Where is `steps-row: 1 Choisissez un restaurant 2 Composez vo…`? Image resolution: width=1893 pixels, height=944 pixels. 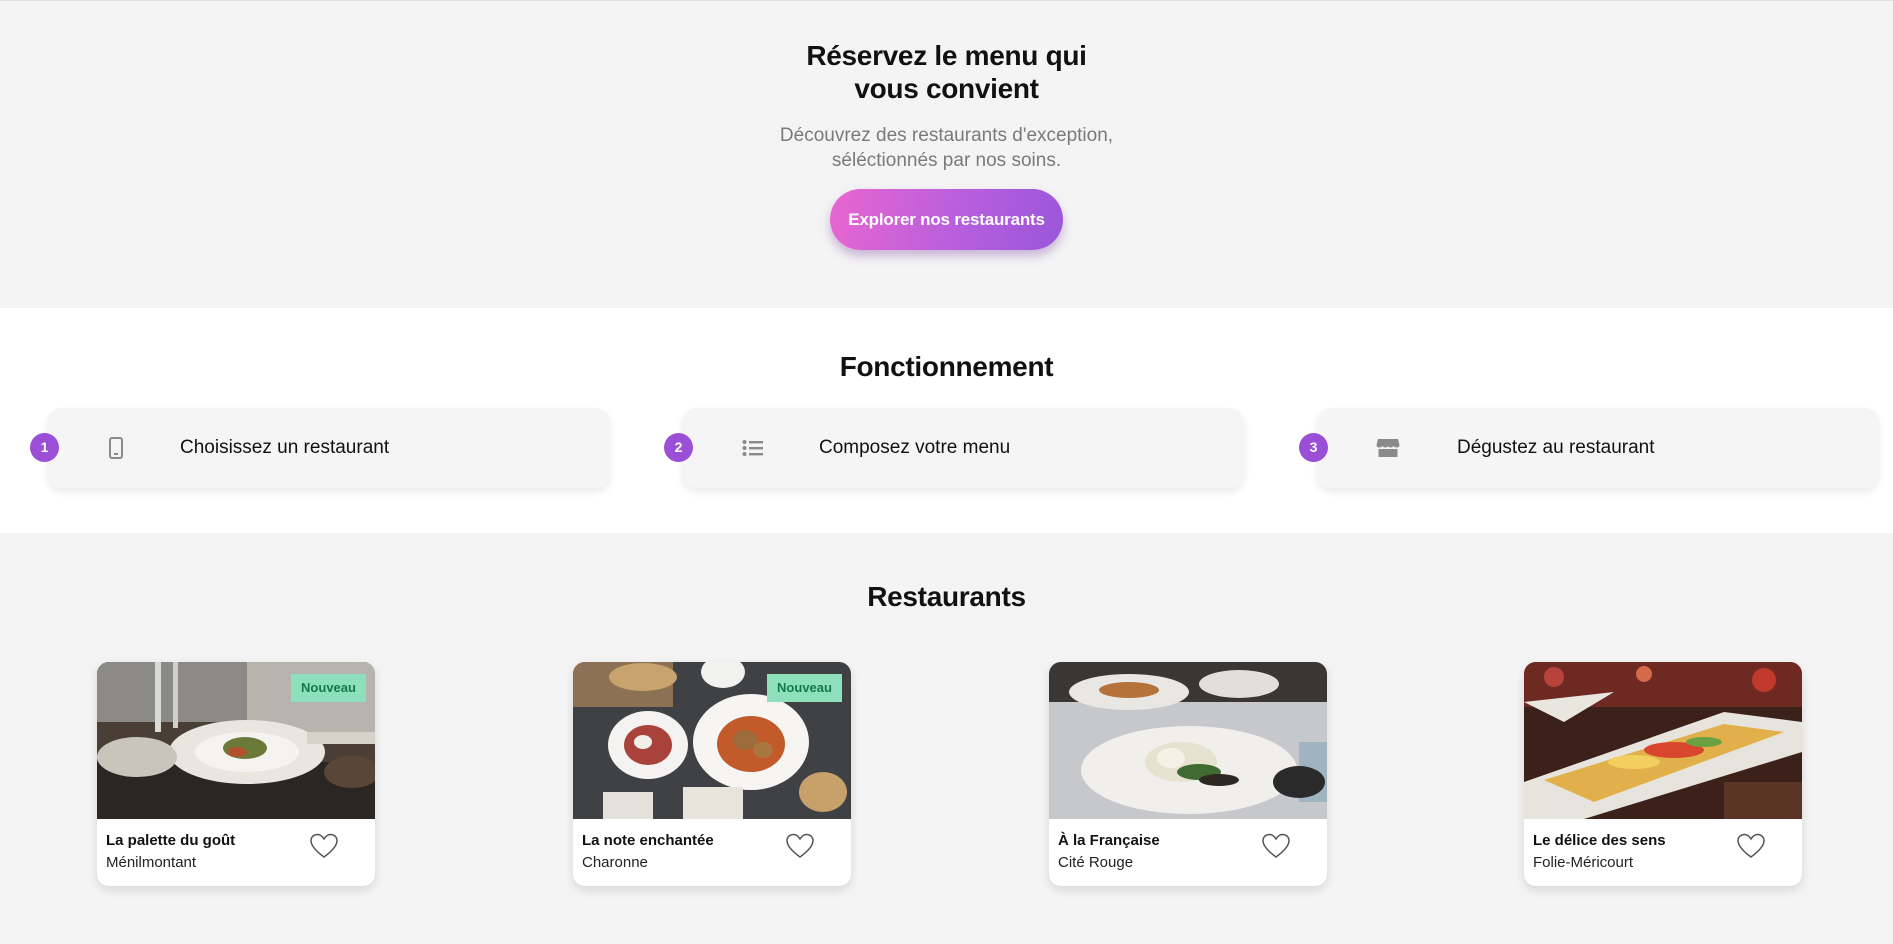 steps-row: 1 Choisissez un restaurant 2 Composez vo… is located at coordinates (946, 453).